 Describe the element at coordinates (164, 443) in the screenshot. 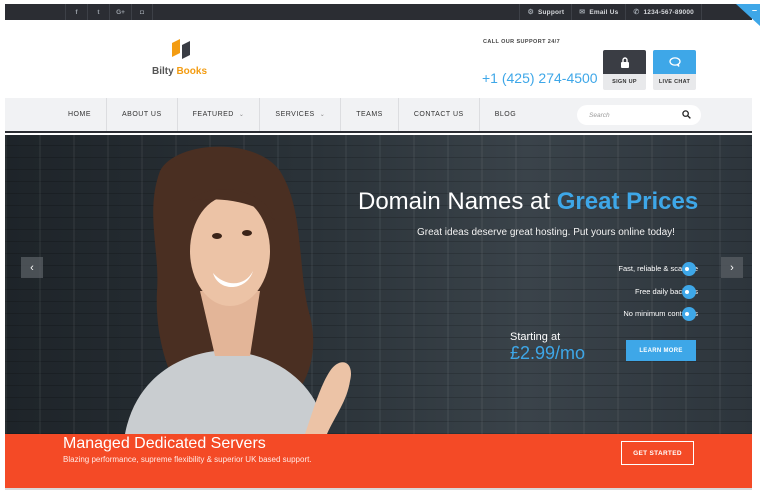

I see `banner-title: Managed Dedicated Servers` at that location.